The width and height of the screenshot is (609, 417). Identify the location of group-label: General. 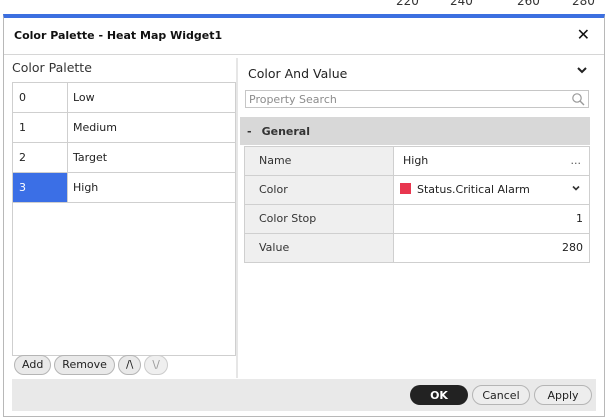
(285, 131).